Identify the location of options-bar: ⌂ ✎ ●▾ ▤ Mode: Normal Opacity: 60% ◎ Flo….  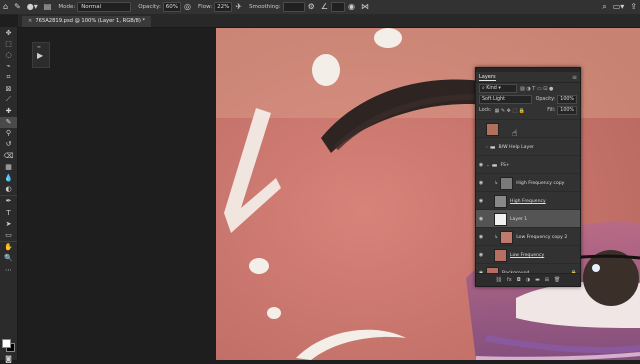
(320, 7).